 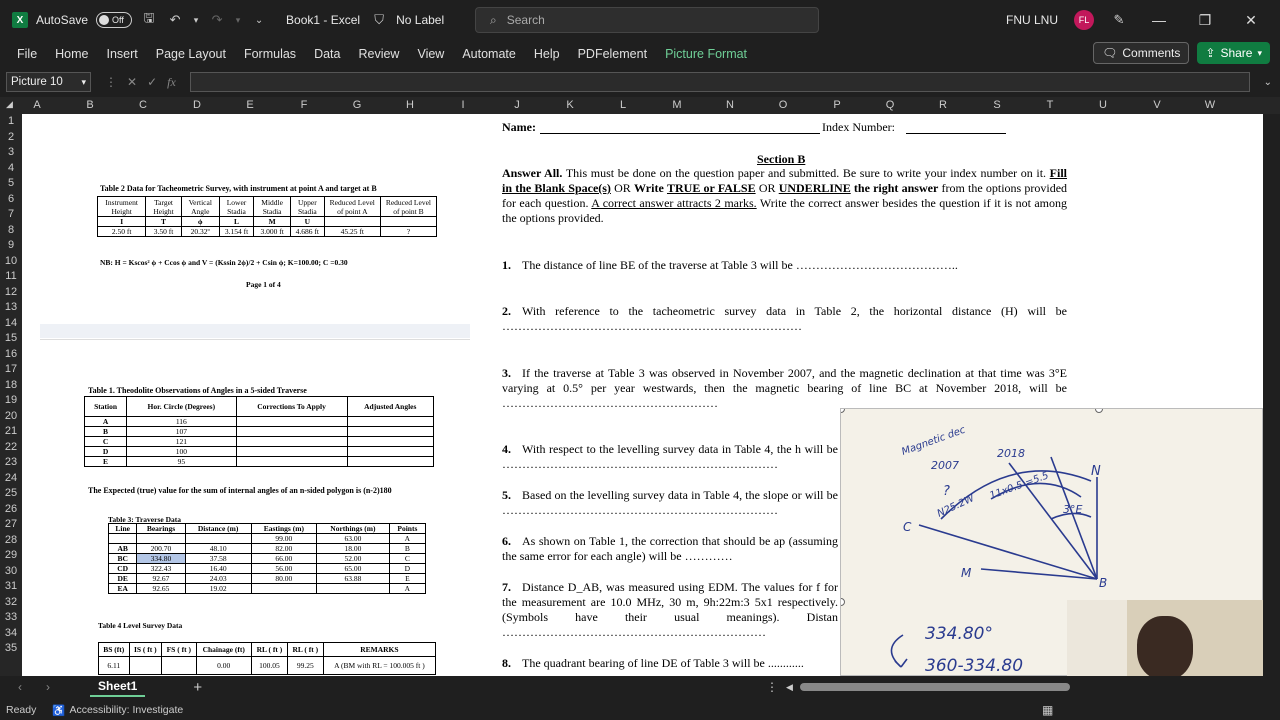 What do you see at coordinates (463, 105) in the screenshot?
I see `column-header-i: I` at bounding box center [463, 105].